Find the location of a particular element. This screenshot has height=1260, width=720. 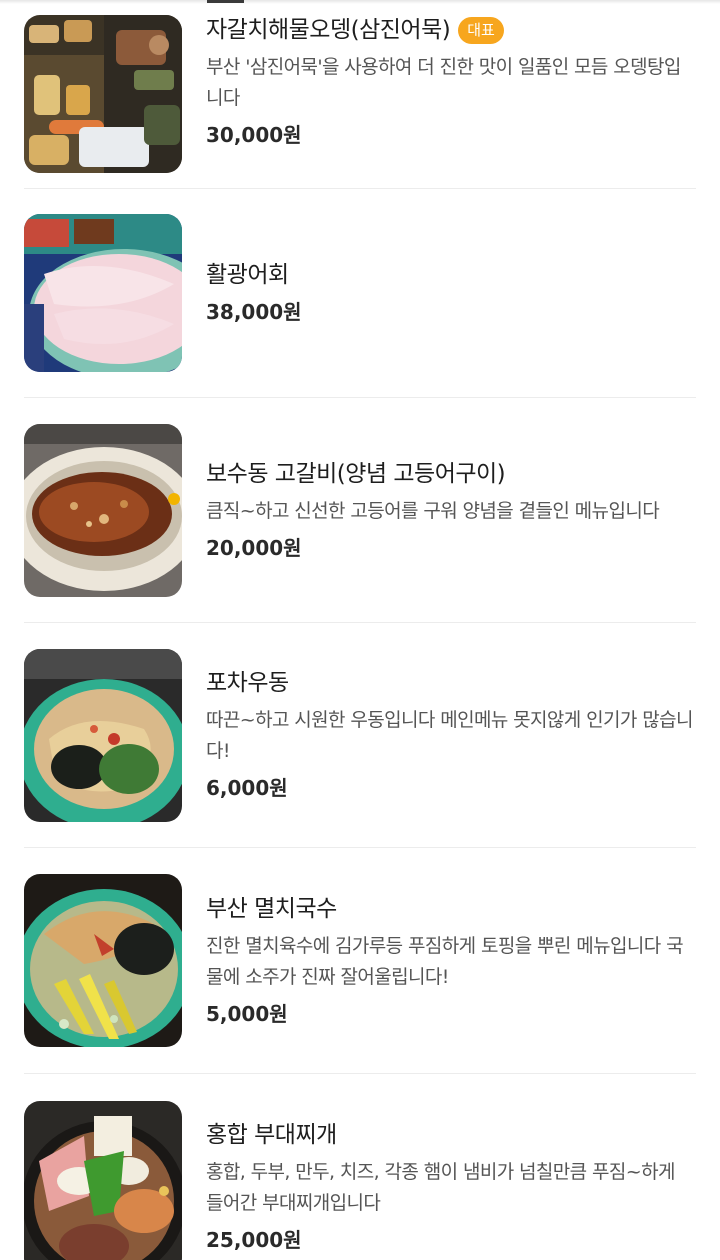

menu-item-info: 활광어회 38,000원 is located at coordinates (439, 293).